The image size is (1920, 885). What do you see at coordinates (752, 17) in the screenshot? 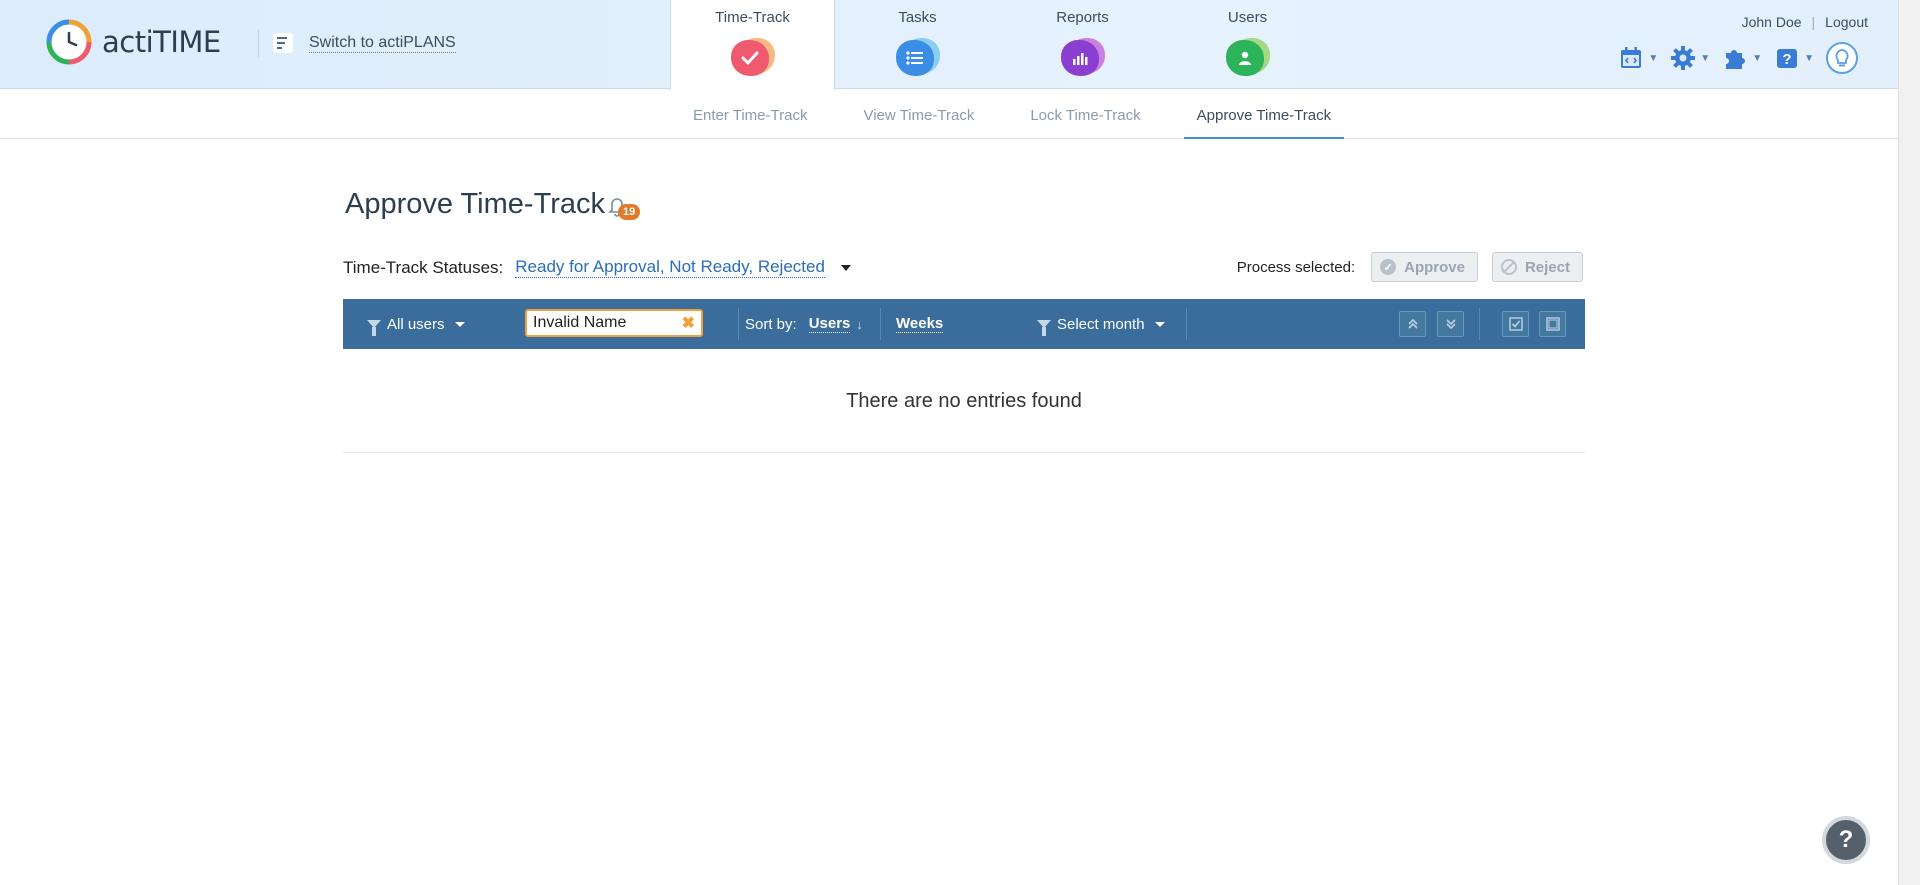
I see `tab-label: Time-Track` at bounding box center [752, 17].